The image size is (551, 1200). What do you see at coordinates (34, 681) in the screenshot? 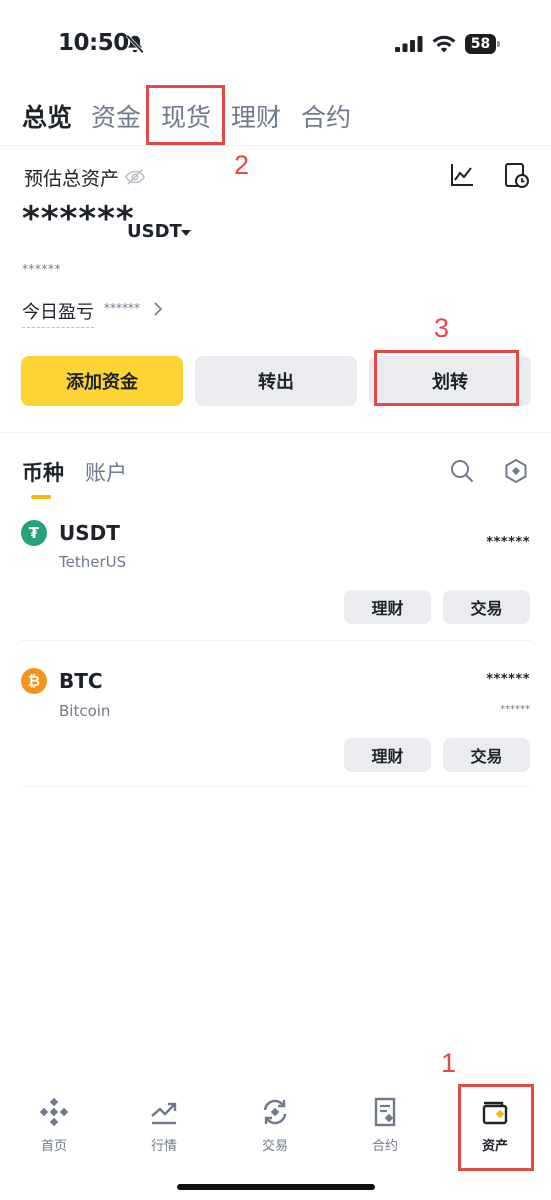
I see `btc-coin-icon: ₿` at bounding box center [34, 681].